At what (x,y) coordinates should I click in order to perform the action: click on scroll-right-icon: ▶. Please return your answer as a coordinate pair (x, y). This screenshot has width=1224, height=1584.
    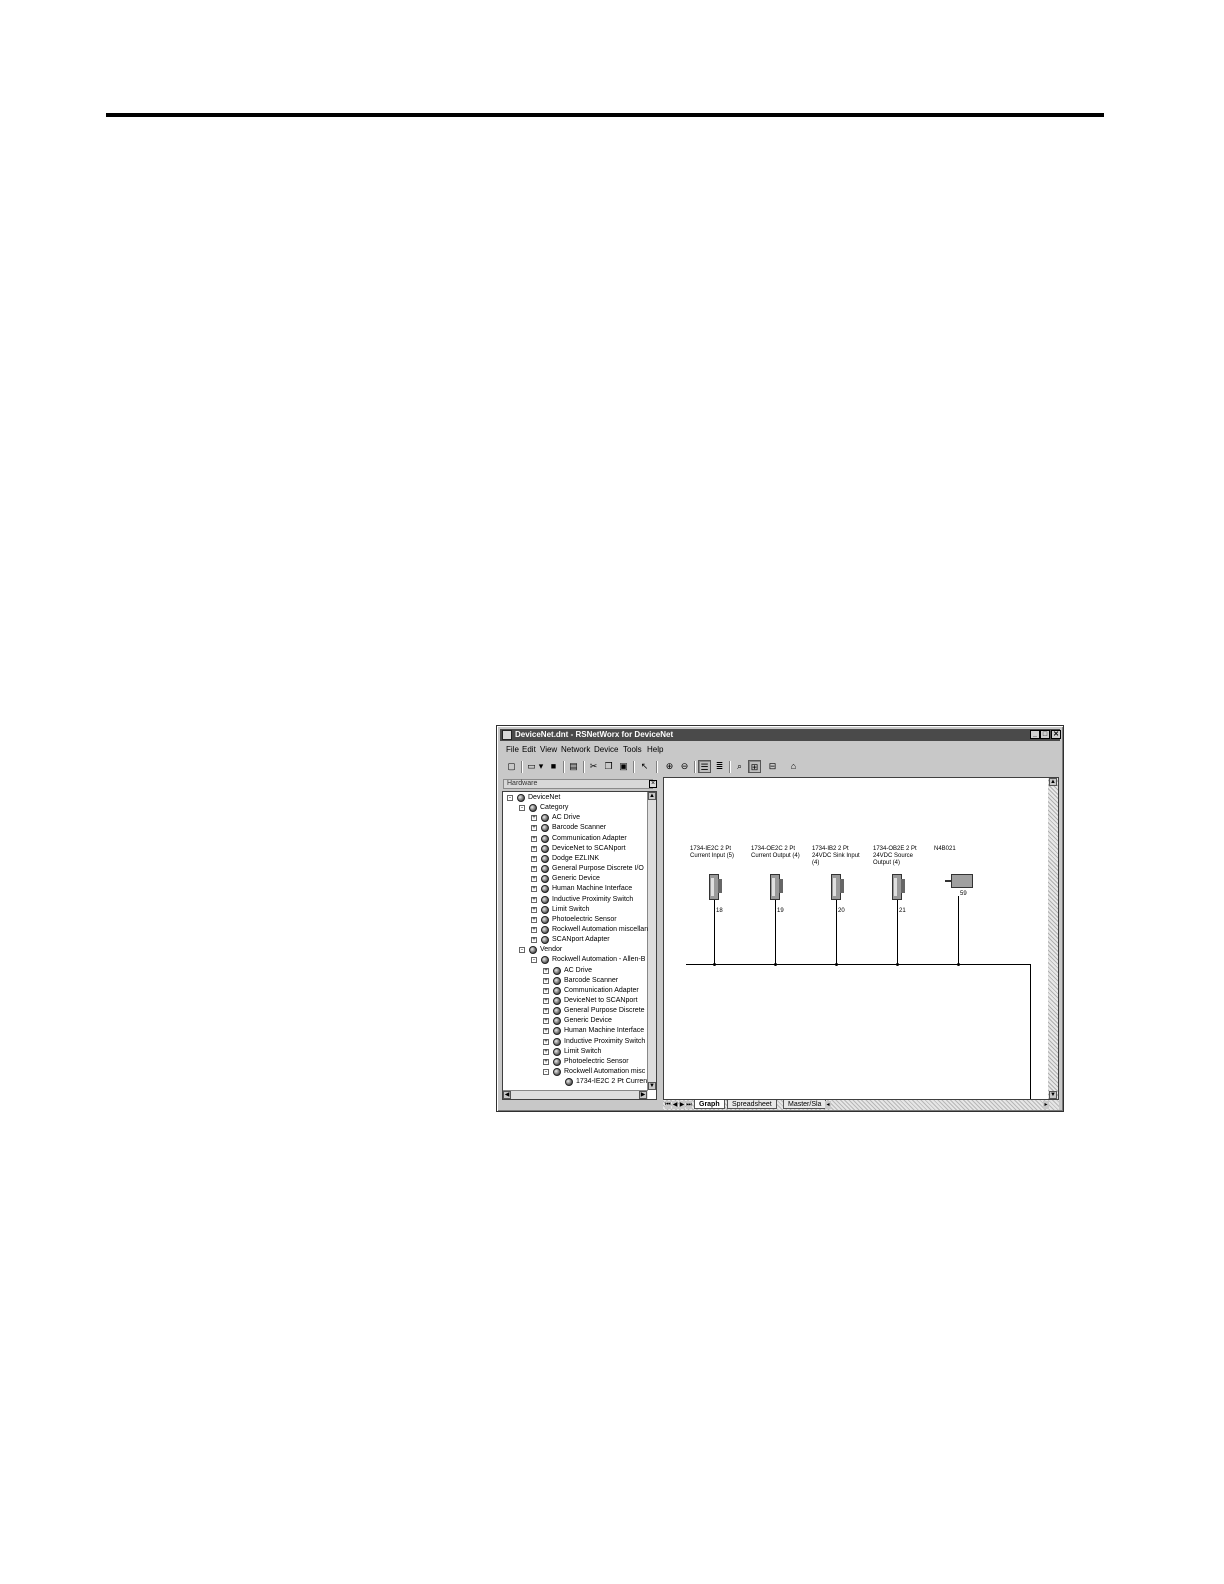
    Looking at the image, I should click on (643, 1095).